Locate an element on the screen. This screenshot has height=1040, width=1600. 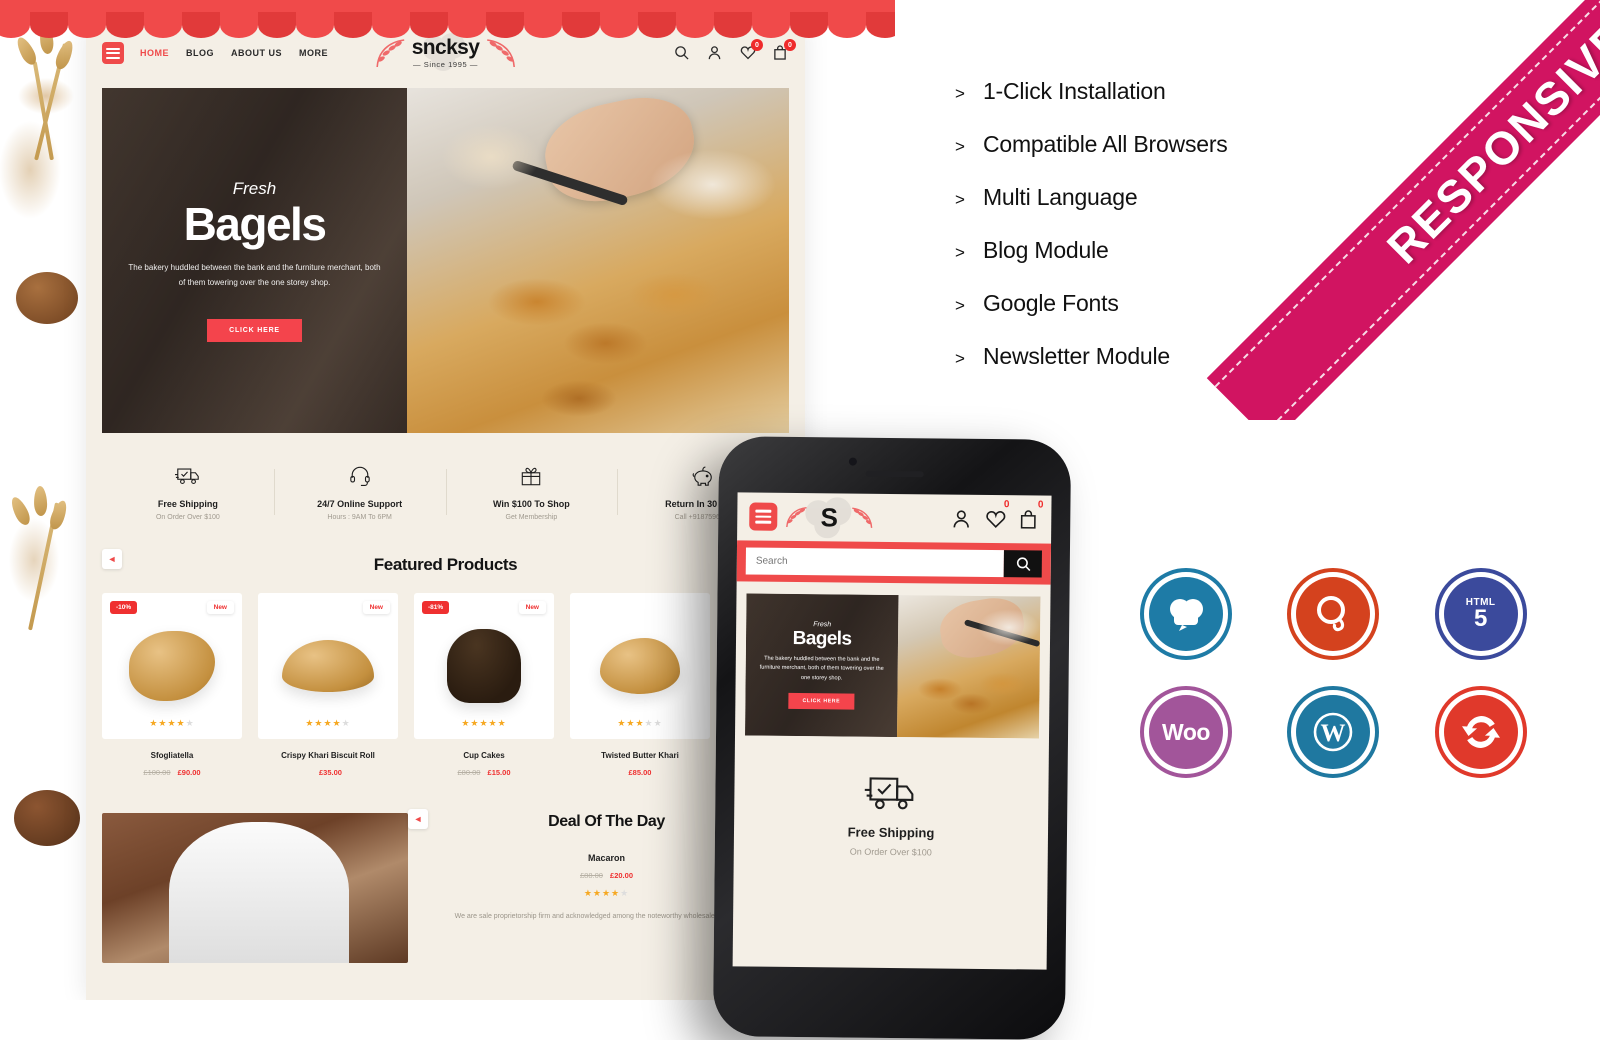
cart-count-badge: 0 is located at coordinates (1040, 505).